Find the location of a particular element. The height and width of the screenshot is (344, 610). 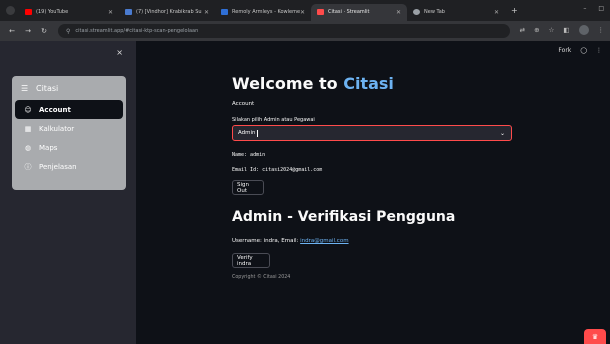

extensions-icon: ◧ is located at coordinates (566, 30).